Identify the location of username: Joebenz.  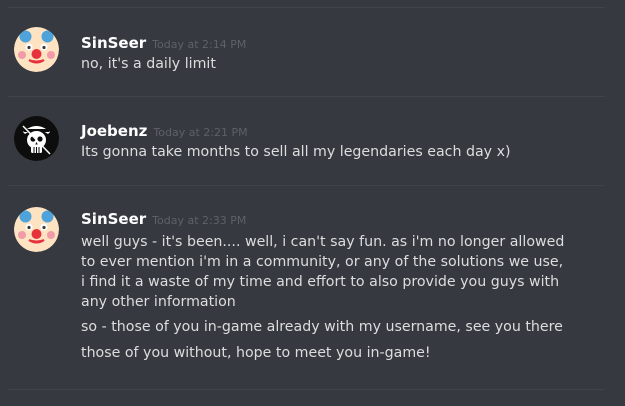
(114, 131).